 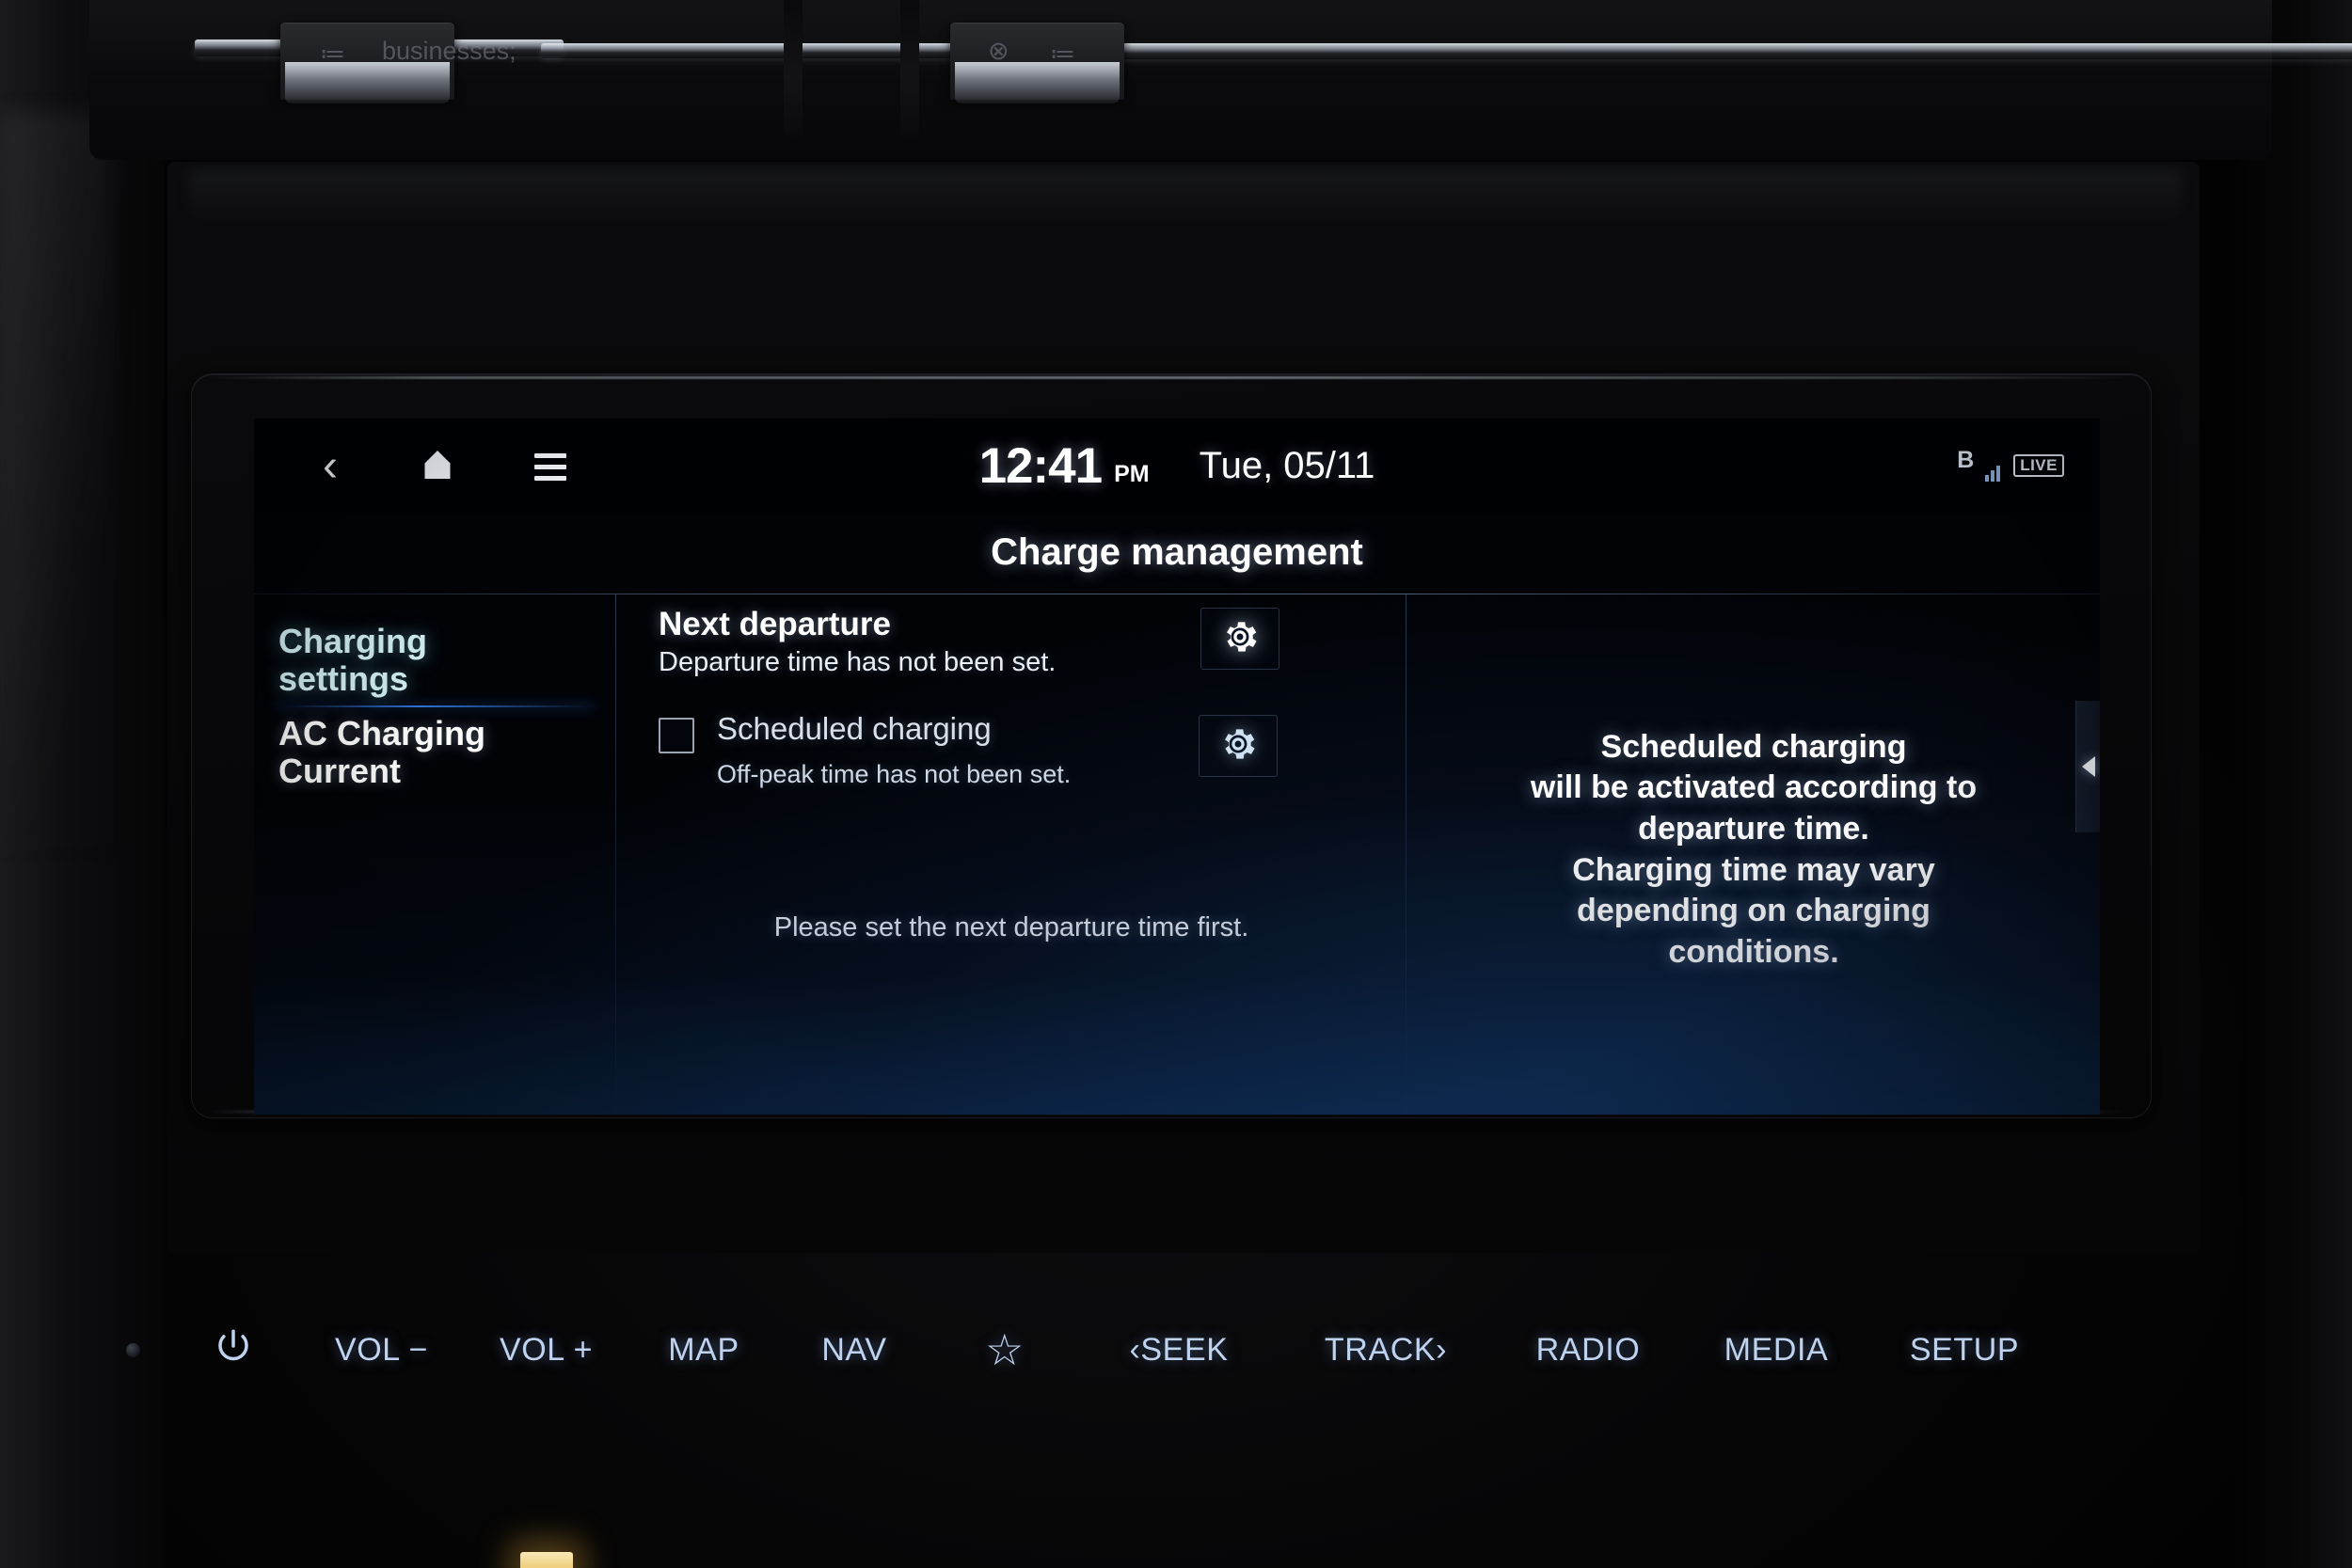 I want to click on drawer-expand-tab, so click(x=2087, y=766).